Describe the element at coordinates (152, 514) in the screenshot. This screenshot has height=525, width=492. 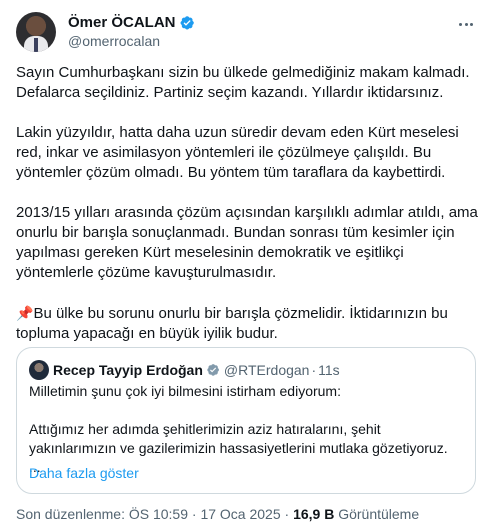
I see `edited-timestamp: Son düzenlenme: ÖS 10:59 · 17 Oca 2025 ·` at that location.